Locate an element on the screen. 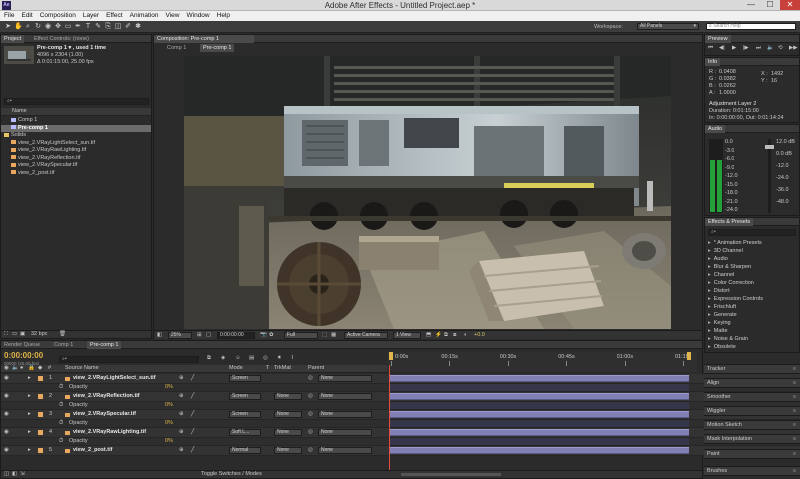 The height and width of the screenshot is (479, 800). project-list-item: view_2.VRayRawLighting.tif is located at coordinates (76, 150).